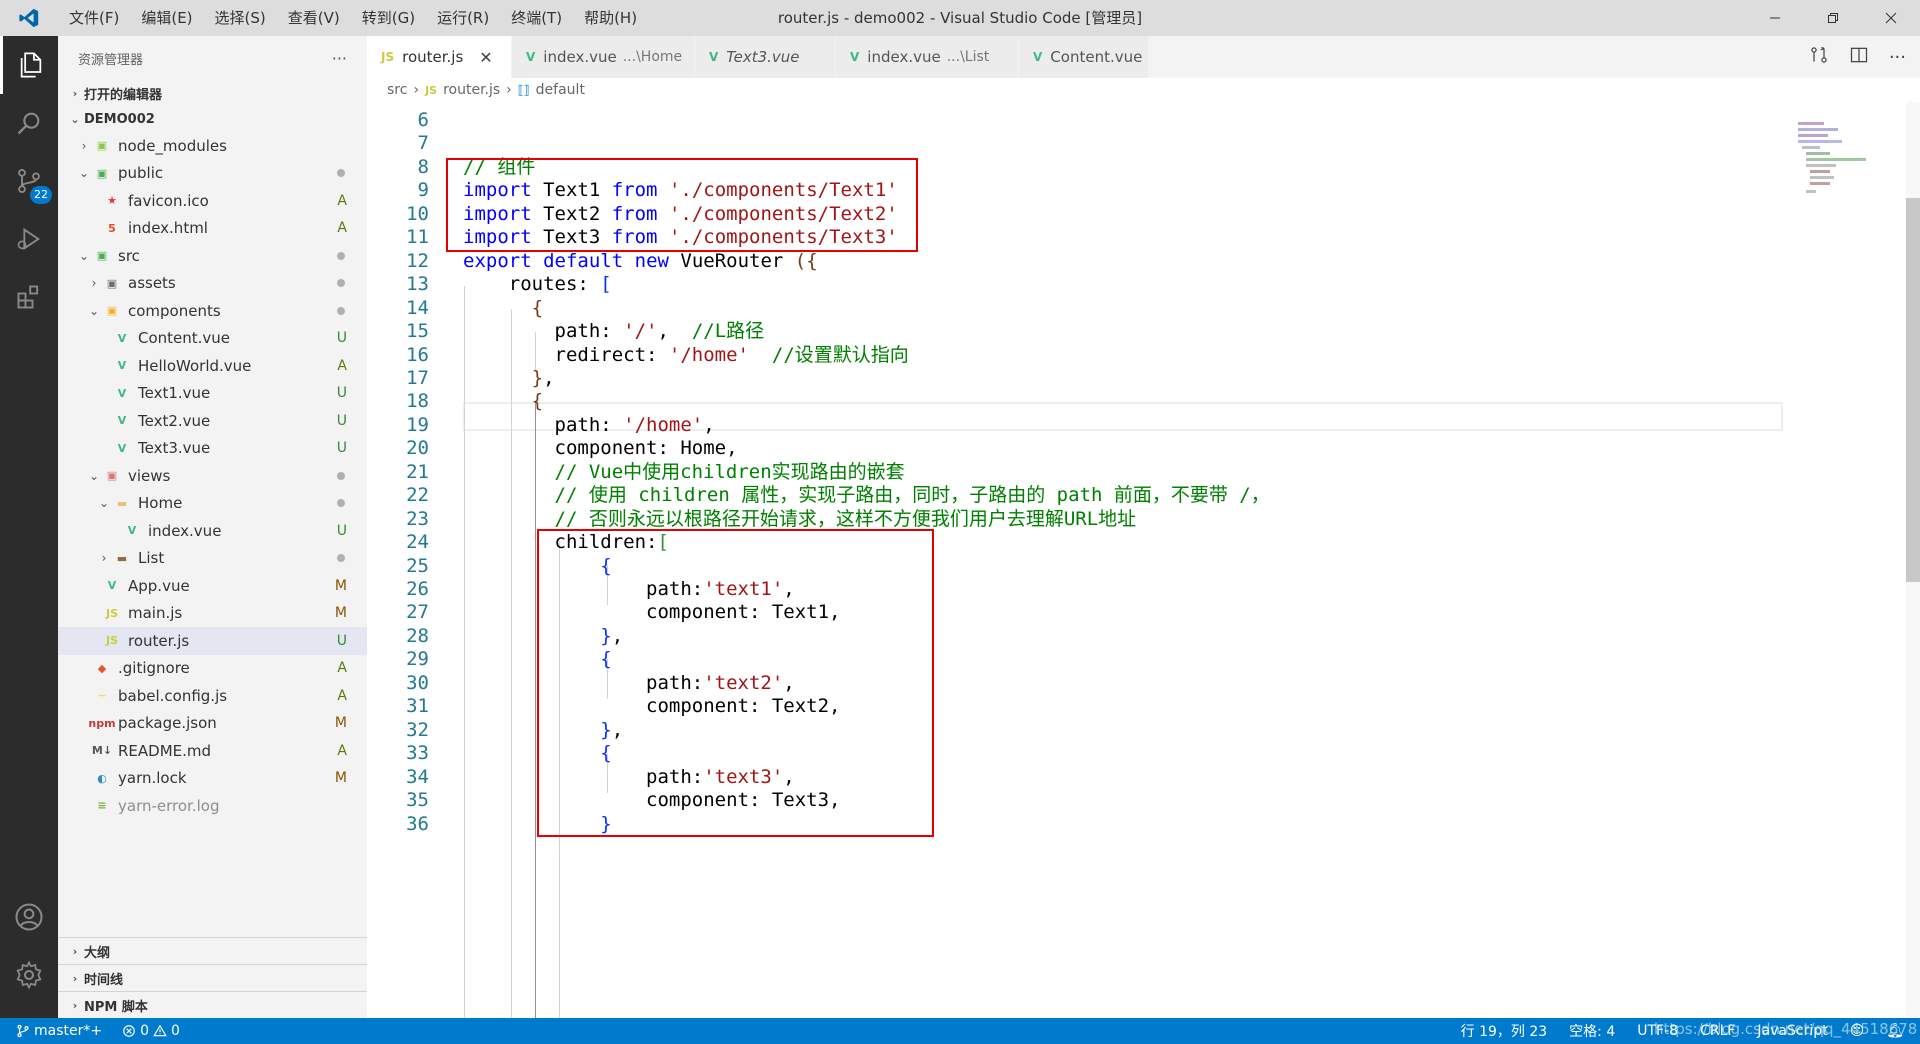 The width and height of the screenshot is (1920, 1044). I want to click on account-icon, so click(29, 917).